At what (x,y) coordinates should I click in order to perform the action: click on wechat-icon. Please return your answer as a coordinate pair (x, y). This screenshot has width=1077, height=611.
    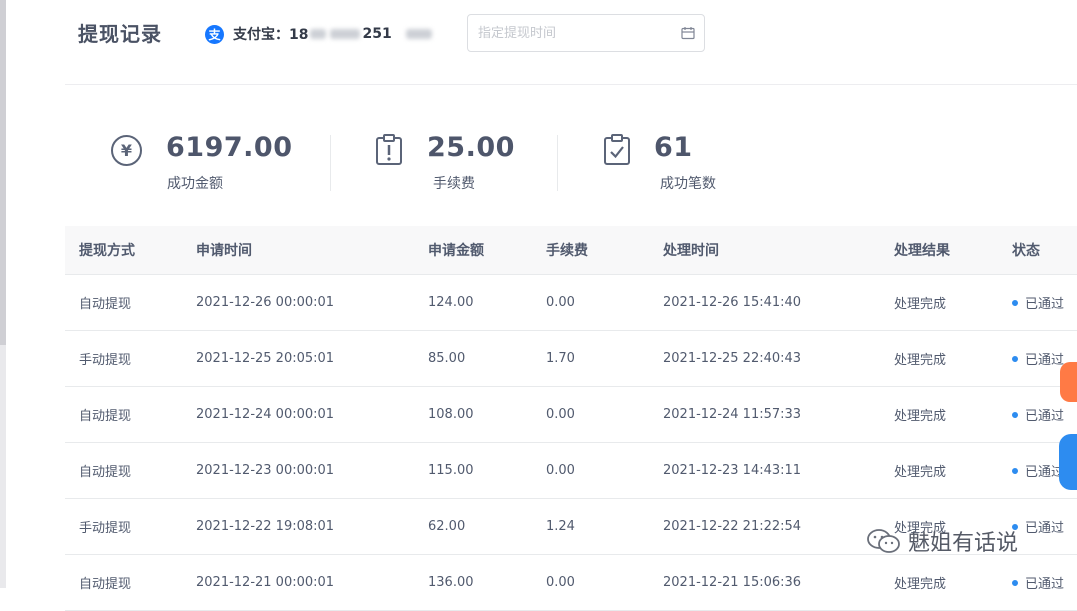
    Looking at the image, I should click on (883, 541).